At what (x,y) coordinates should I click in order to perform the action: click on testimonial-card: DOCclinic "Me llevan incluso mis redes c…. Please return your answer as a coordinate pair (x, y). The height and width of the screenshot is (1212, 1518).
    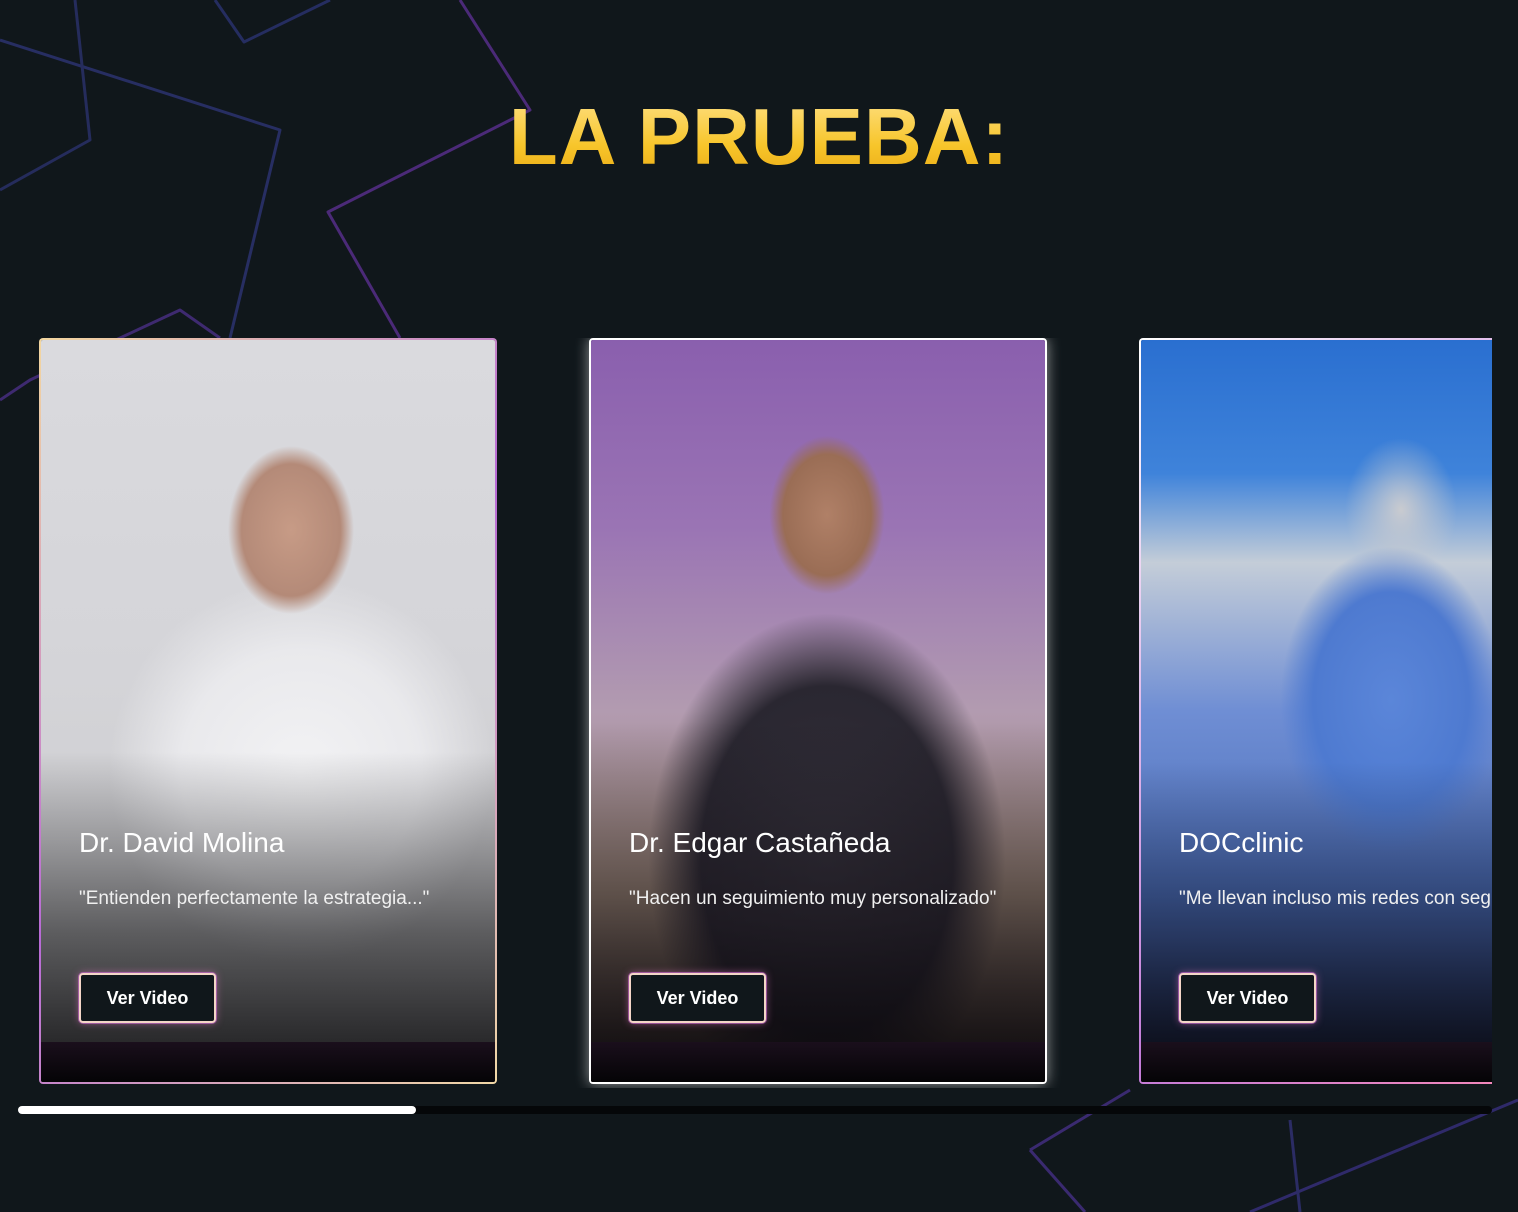
    Looking at the image, I should click on (1315, 711).